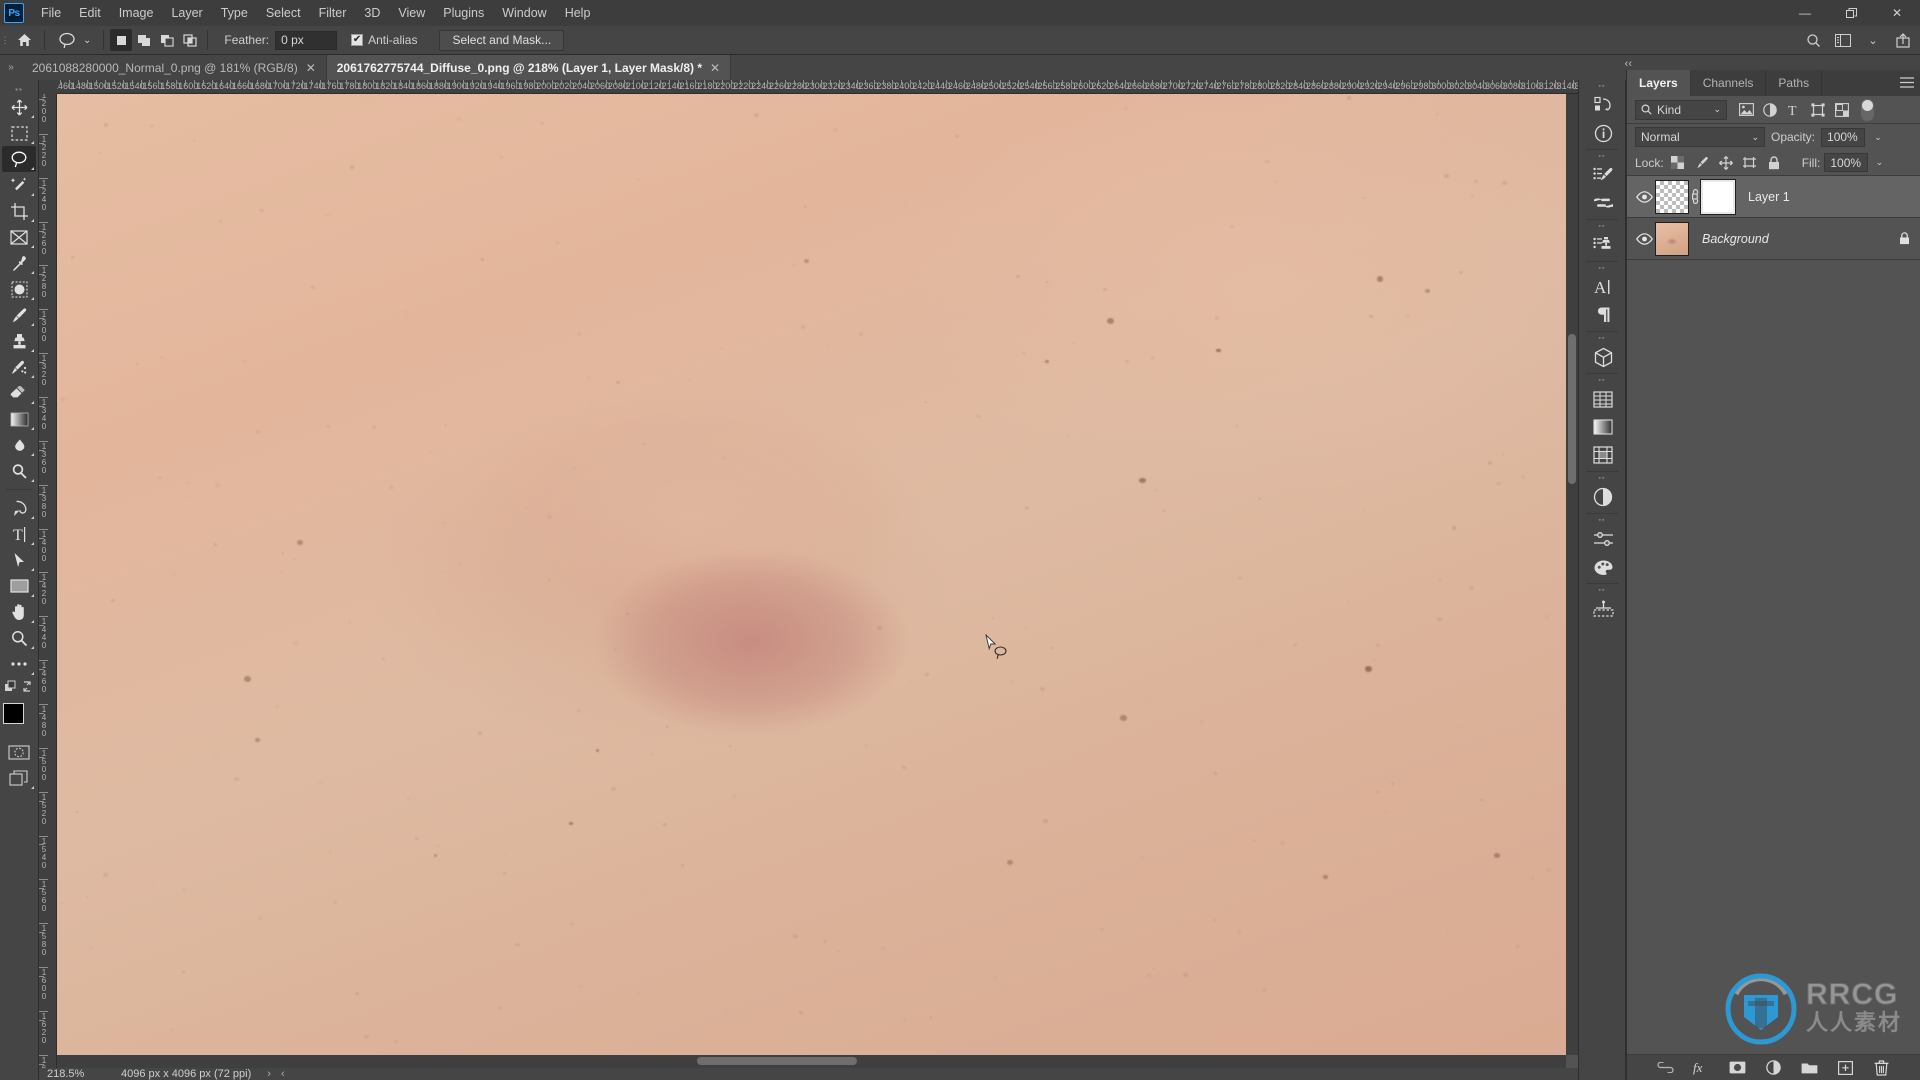 The image size is (1920, 1080). I want to click on lasso-tool, so click(19, 159).